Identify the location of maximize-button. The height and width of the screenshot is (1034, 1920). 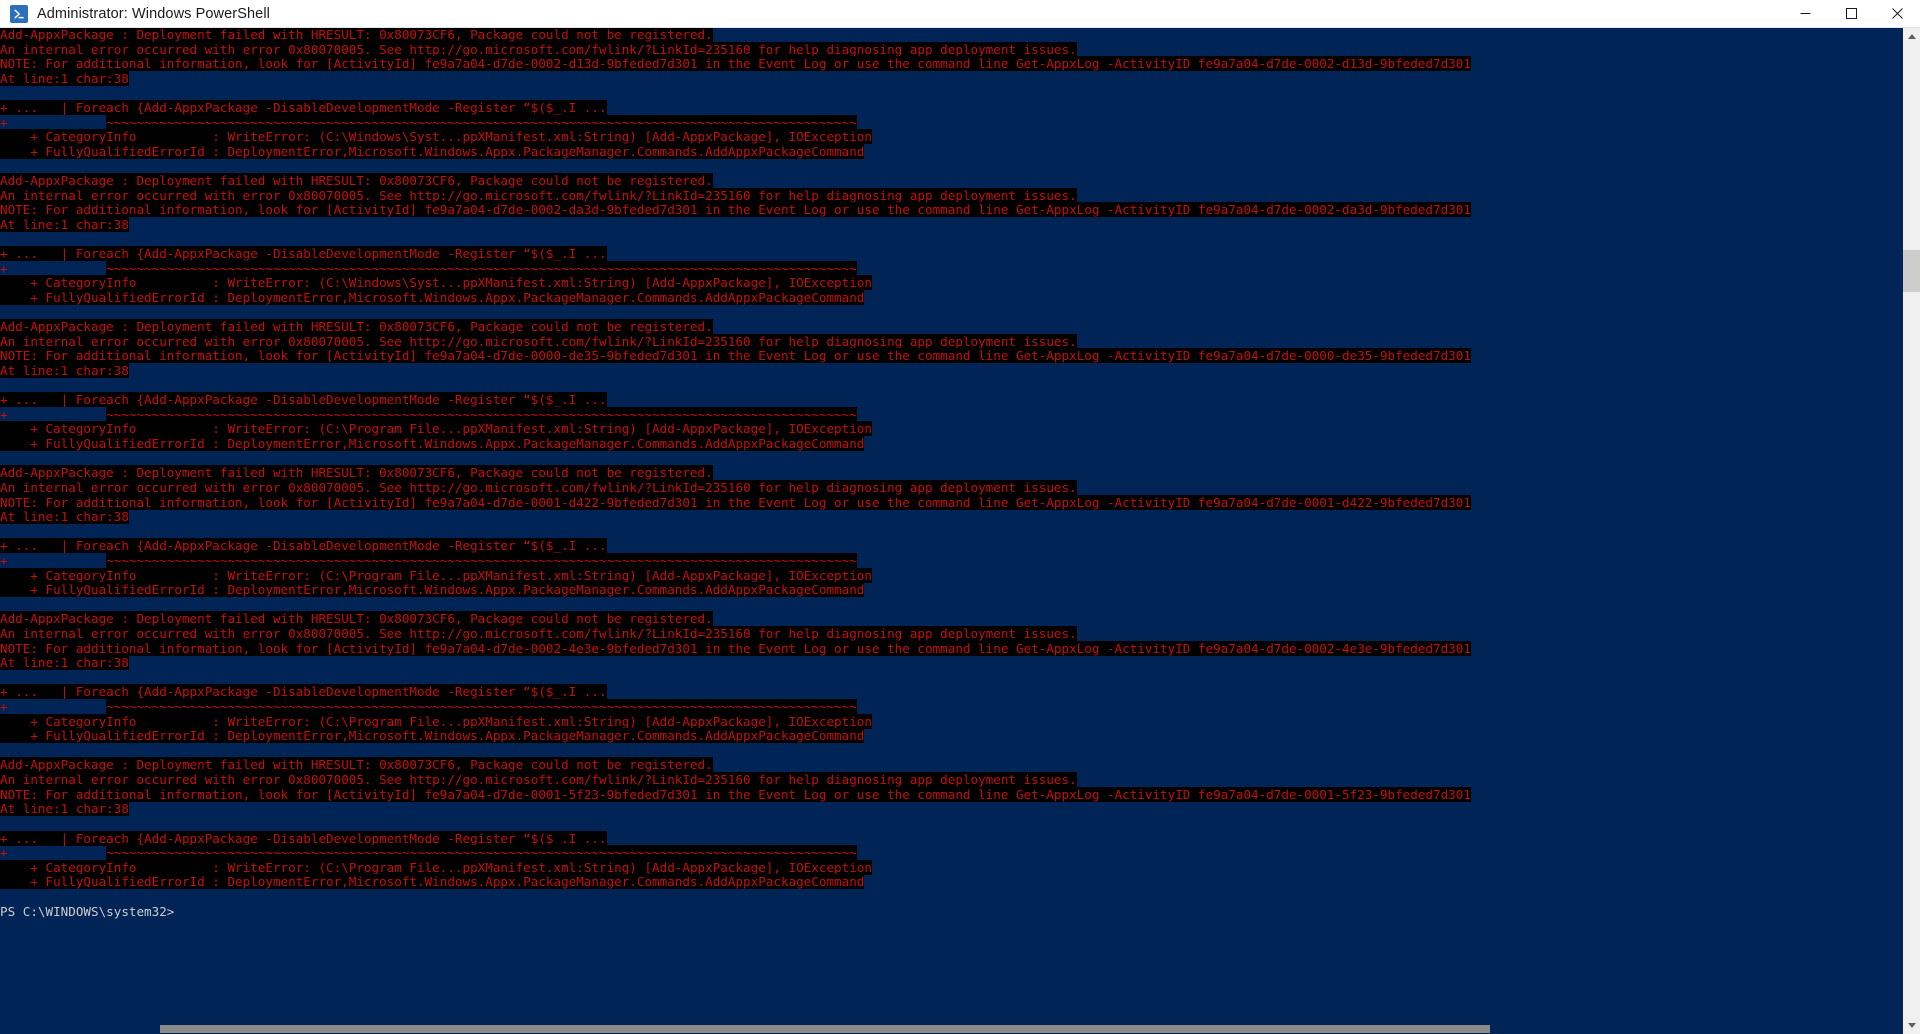
(1851, 14).